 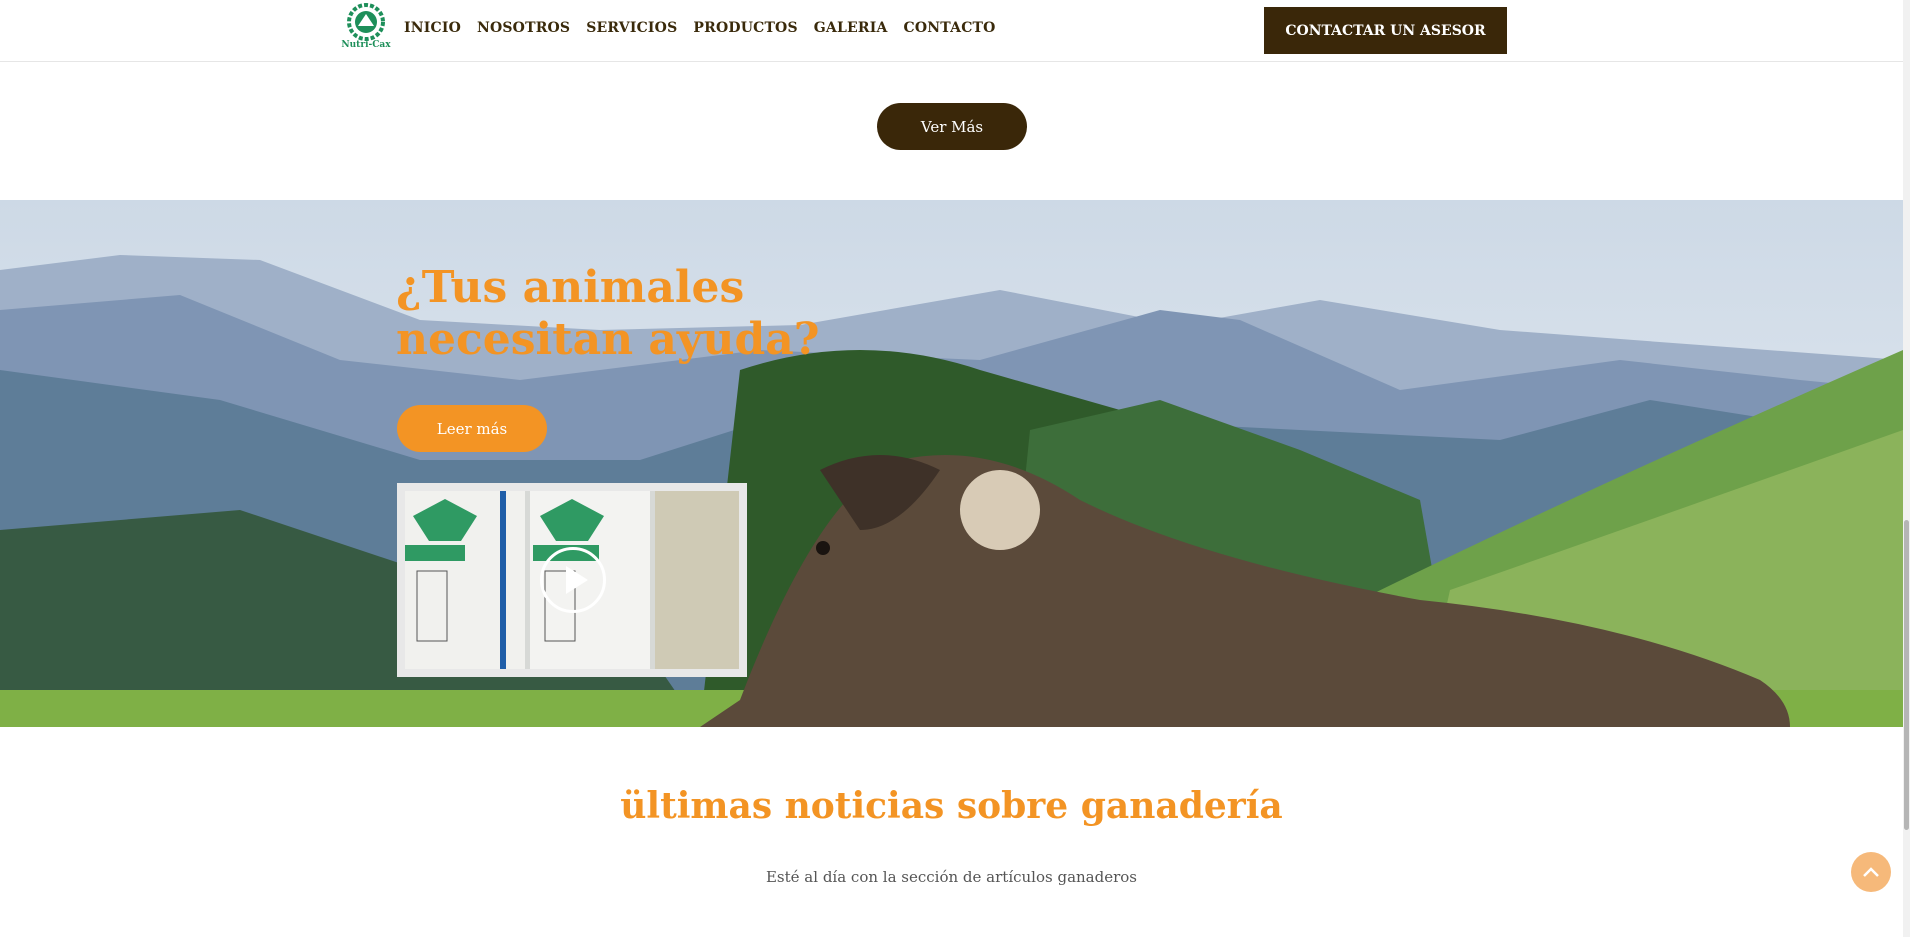 What do you see at coordinates (1906, 675) in the screenshot?
I see `scrollbar-thumb` at bounding box center [1906, 675].